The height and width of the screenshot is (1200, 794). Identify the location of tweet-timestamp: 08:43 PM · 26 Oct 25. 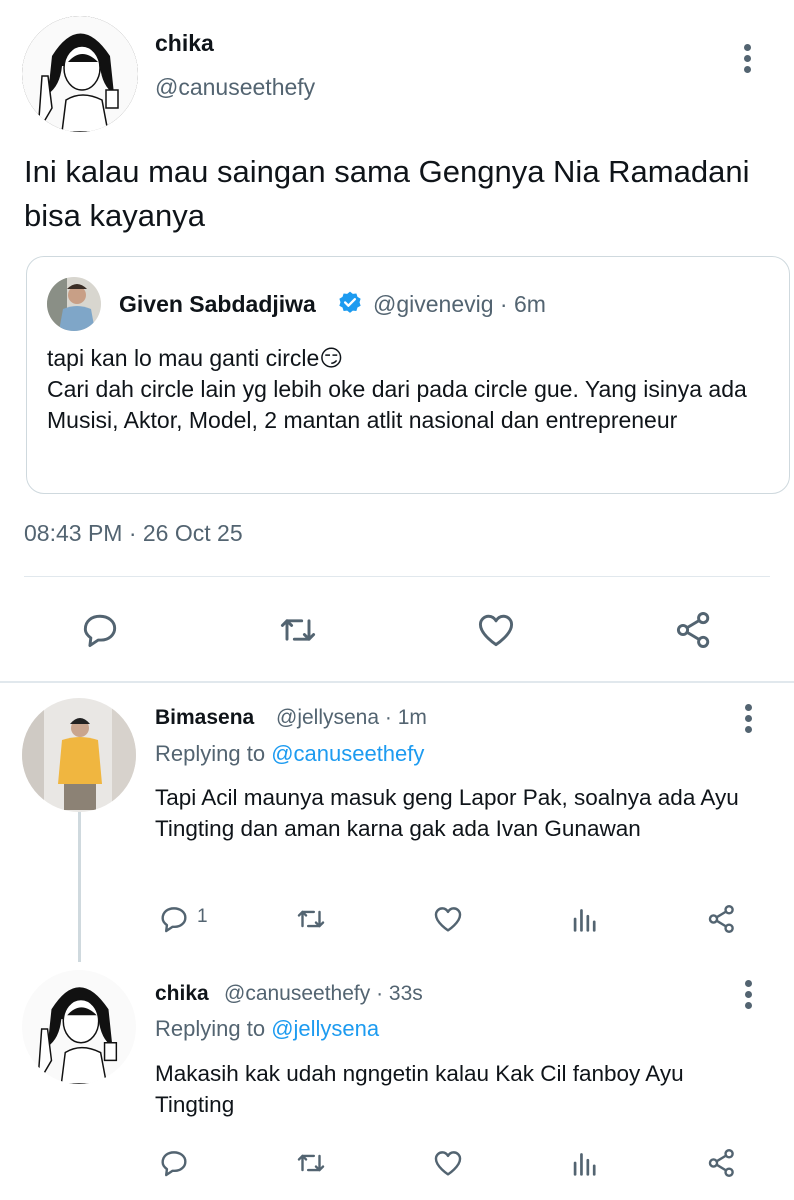
(133, 533).